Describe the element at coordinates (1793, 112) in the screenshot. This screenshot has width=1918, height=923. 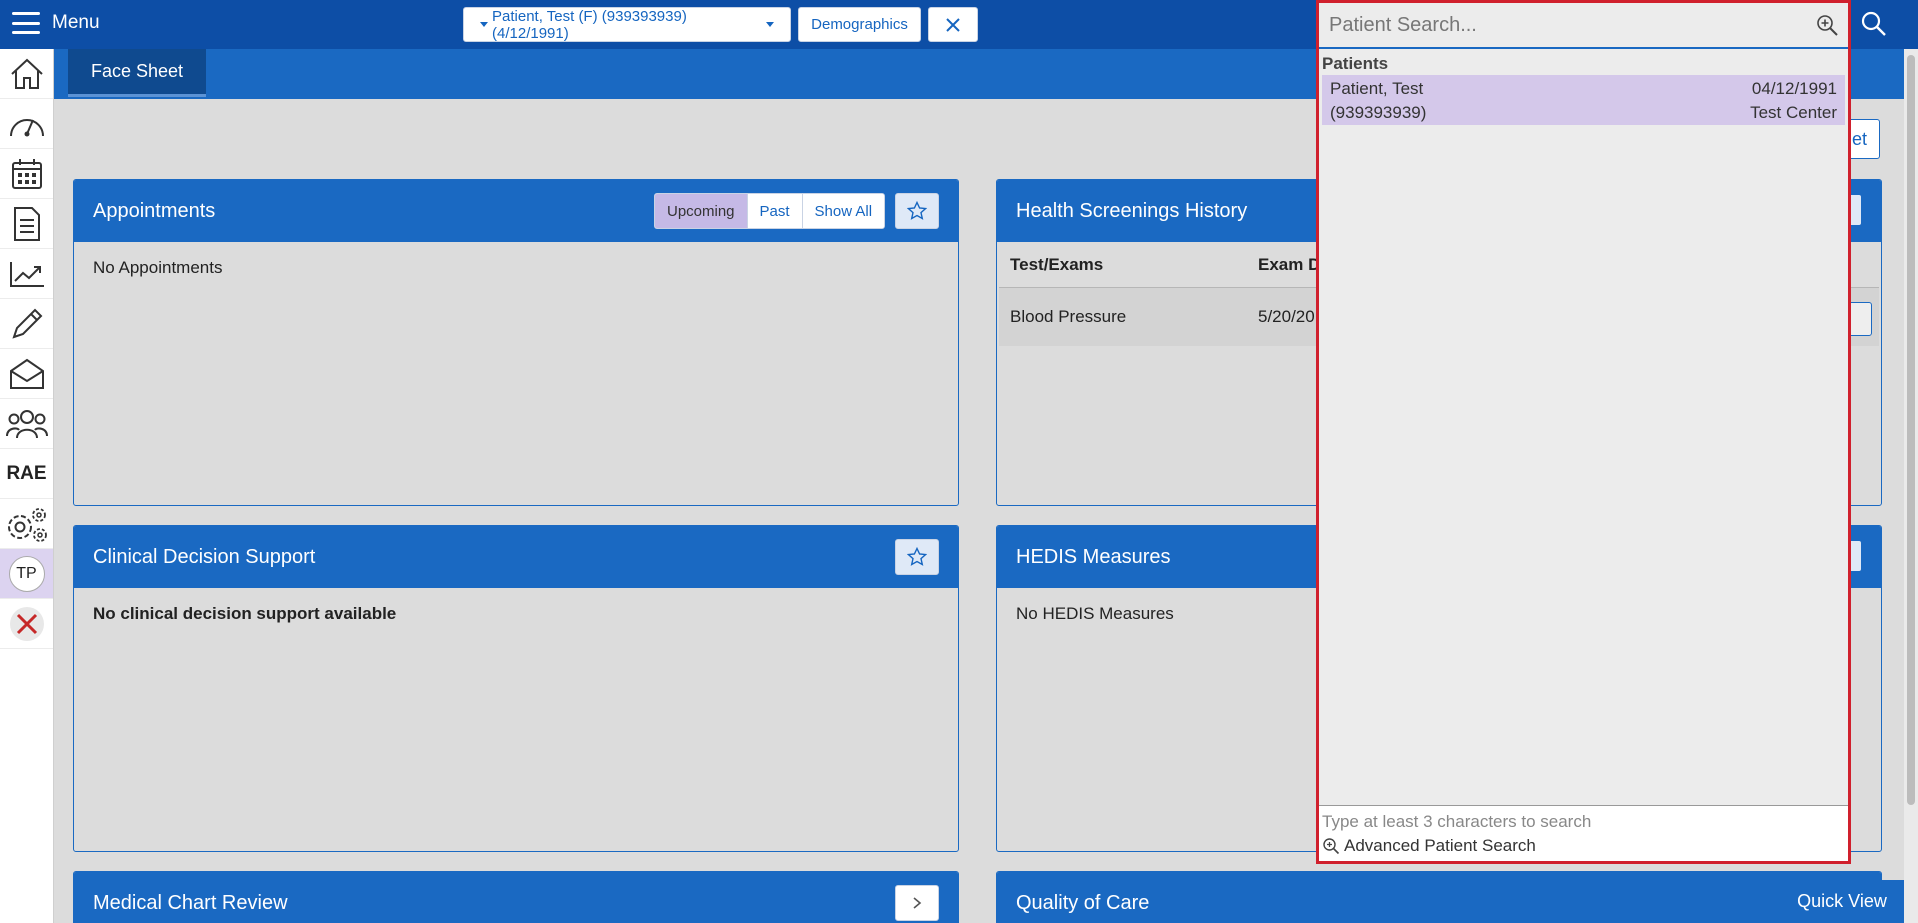
I see `result-location: Test Center` at that location.